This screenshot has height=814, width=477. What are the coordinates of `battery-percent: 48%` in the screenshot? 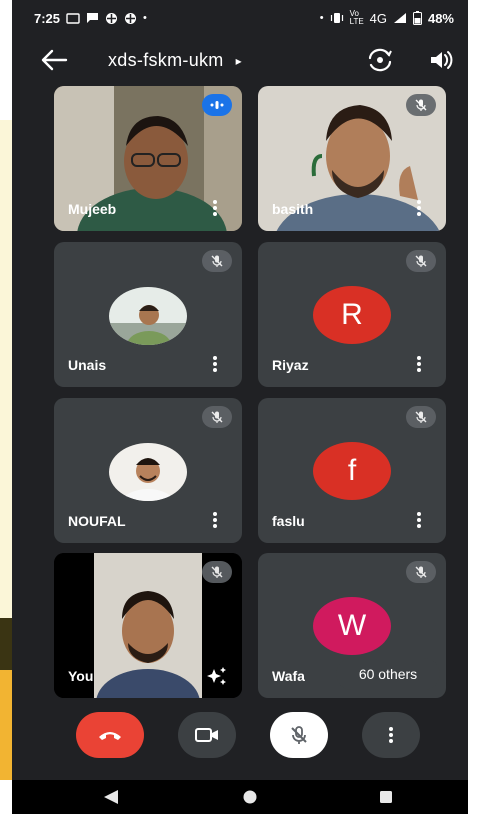 It's located at (440, 18).